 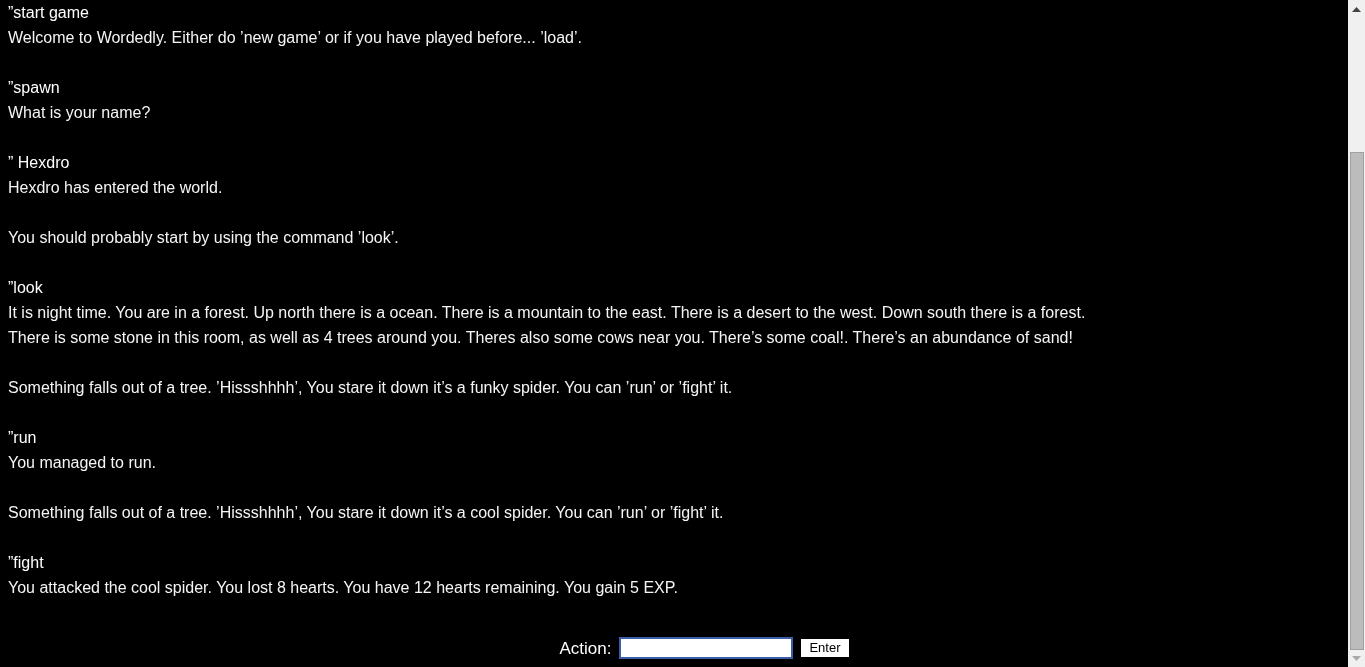 I want to click on command-line: ”run, so click(x=22, y=438).